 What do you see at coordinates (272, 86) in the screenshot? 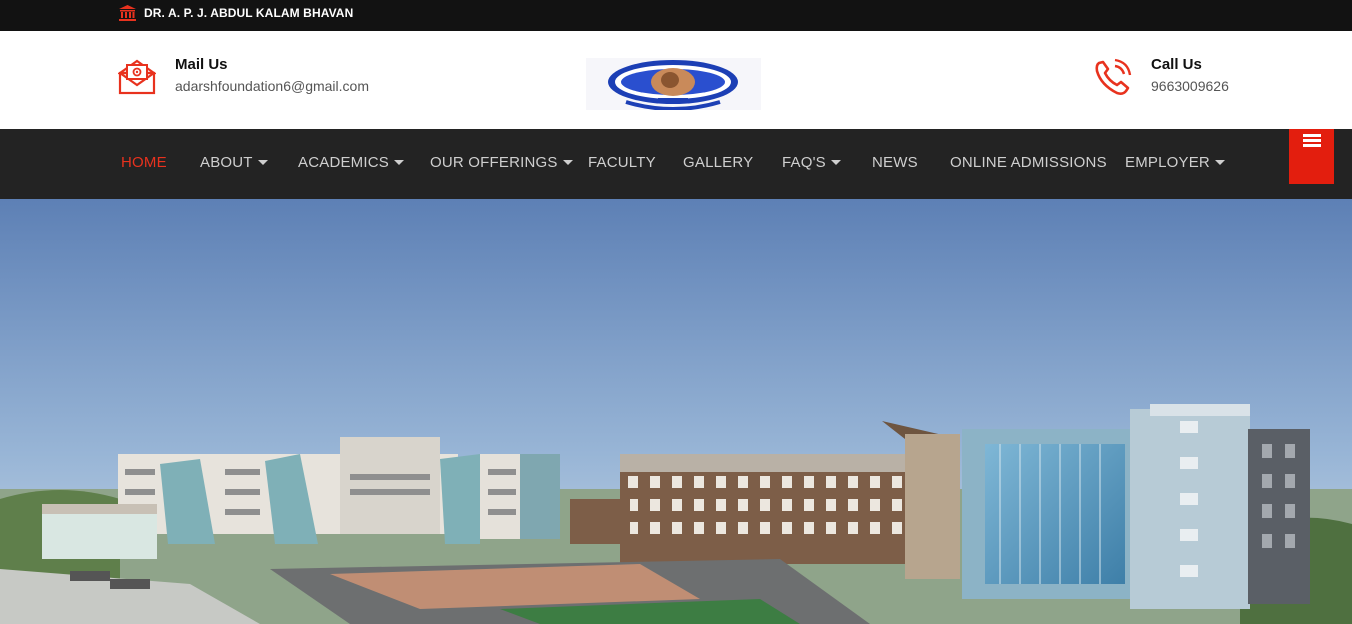
I see `mail-address: adarshfoundation6@gmail.com` at bounding box center [272, 86].